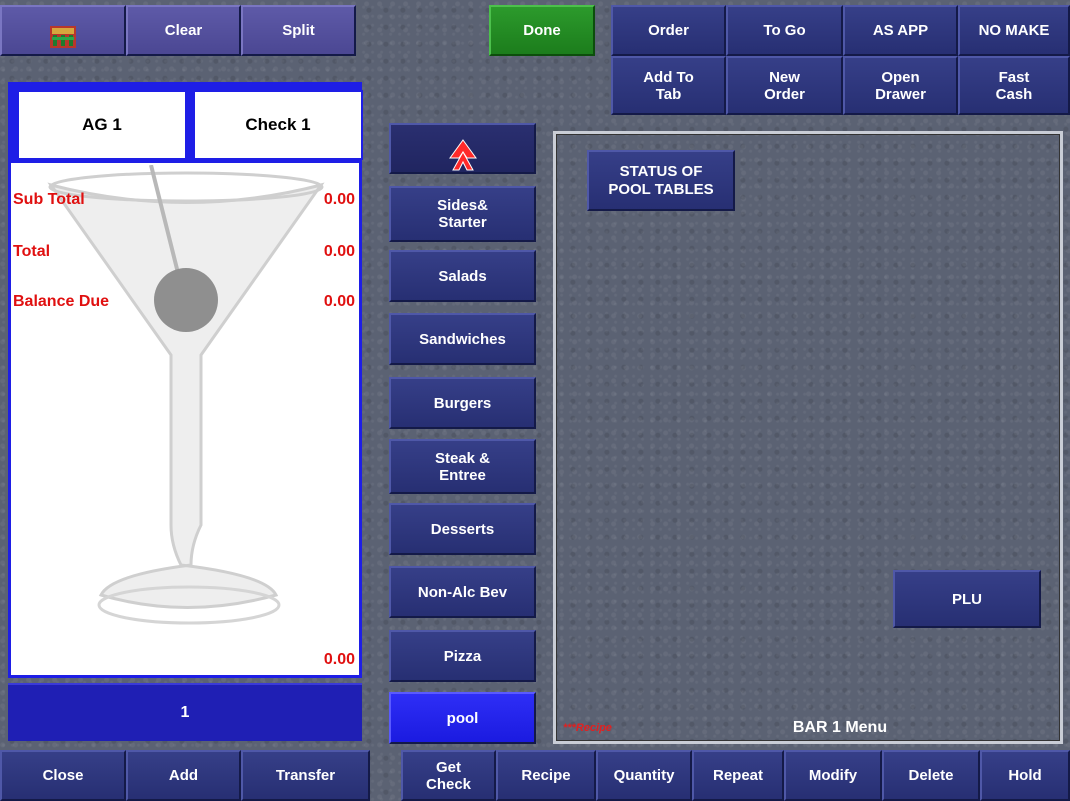  What do you see at coordinates (900, 85) in the screenshot?
I see `open-drawer-button: Open Drawer` at bounding box center [900, 85].